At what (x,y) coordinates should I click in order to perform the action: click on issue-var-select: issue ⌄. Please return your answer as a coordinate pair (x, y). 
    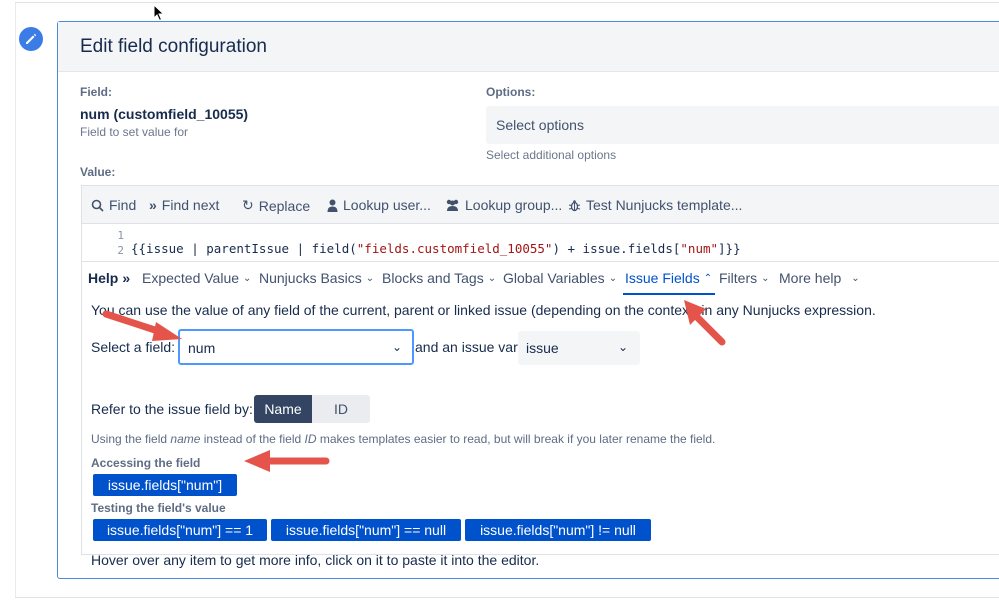
    Looking at the image, I should click on (579, 348).